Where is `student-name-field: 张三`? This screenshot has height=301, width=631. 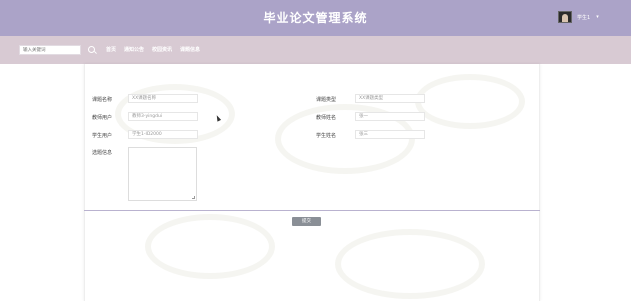
student-name-field: 张三 is located at coordinates (390, 134).